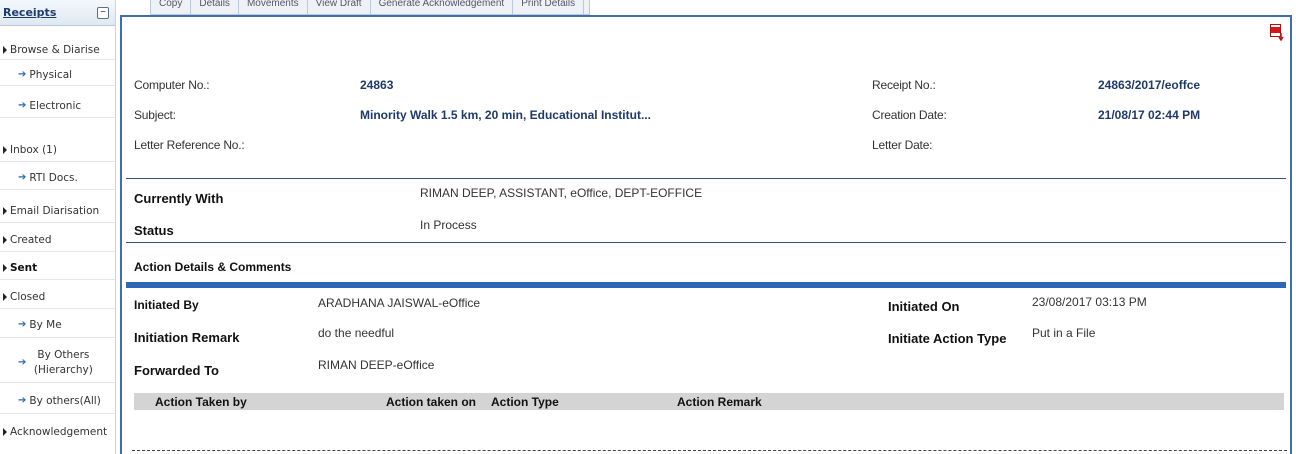 Image resolution: width=1296 pixels, height=454 pixels. I want to click on dashed-separator, so click(709, 450).